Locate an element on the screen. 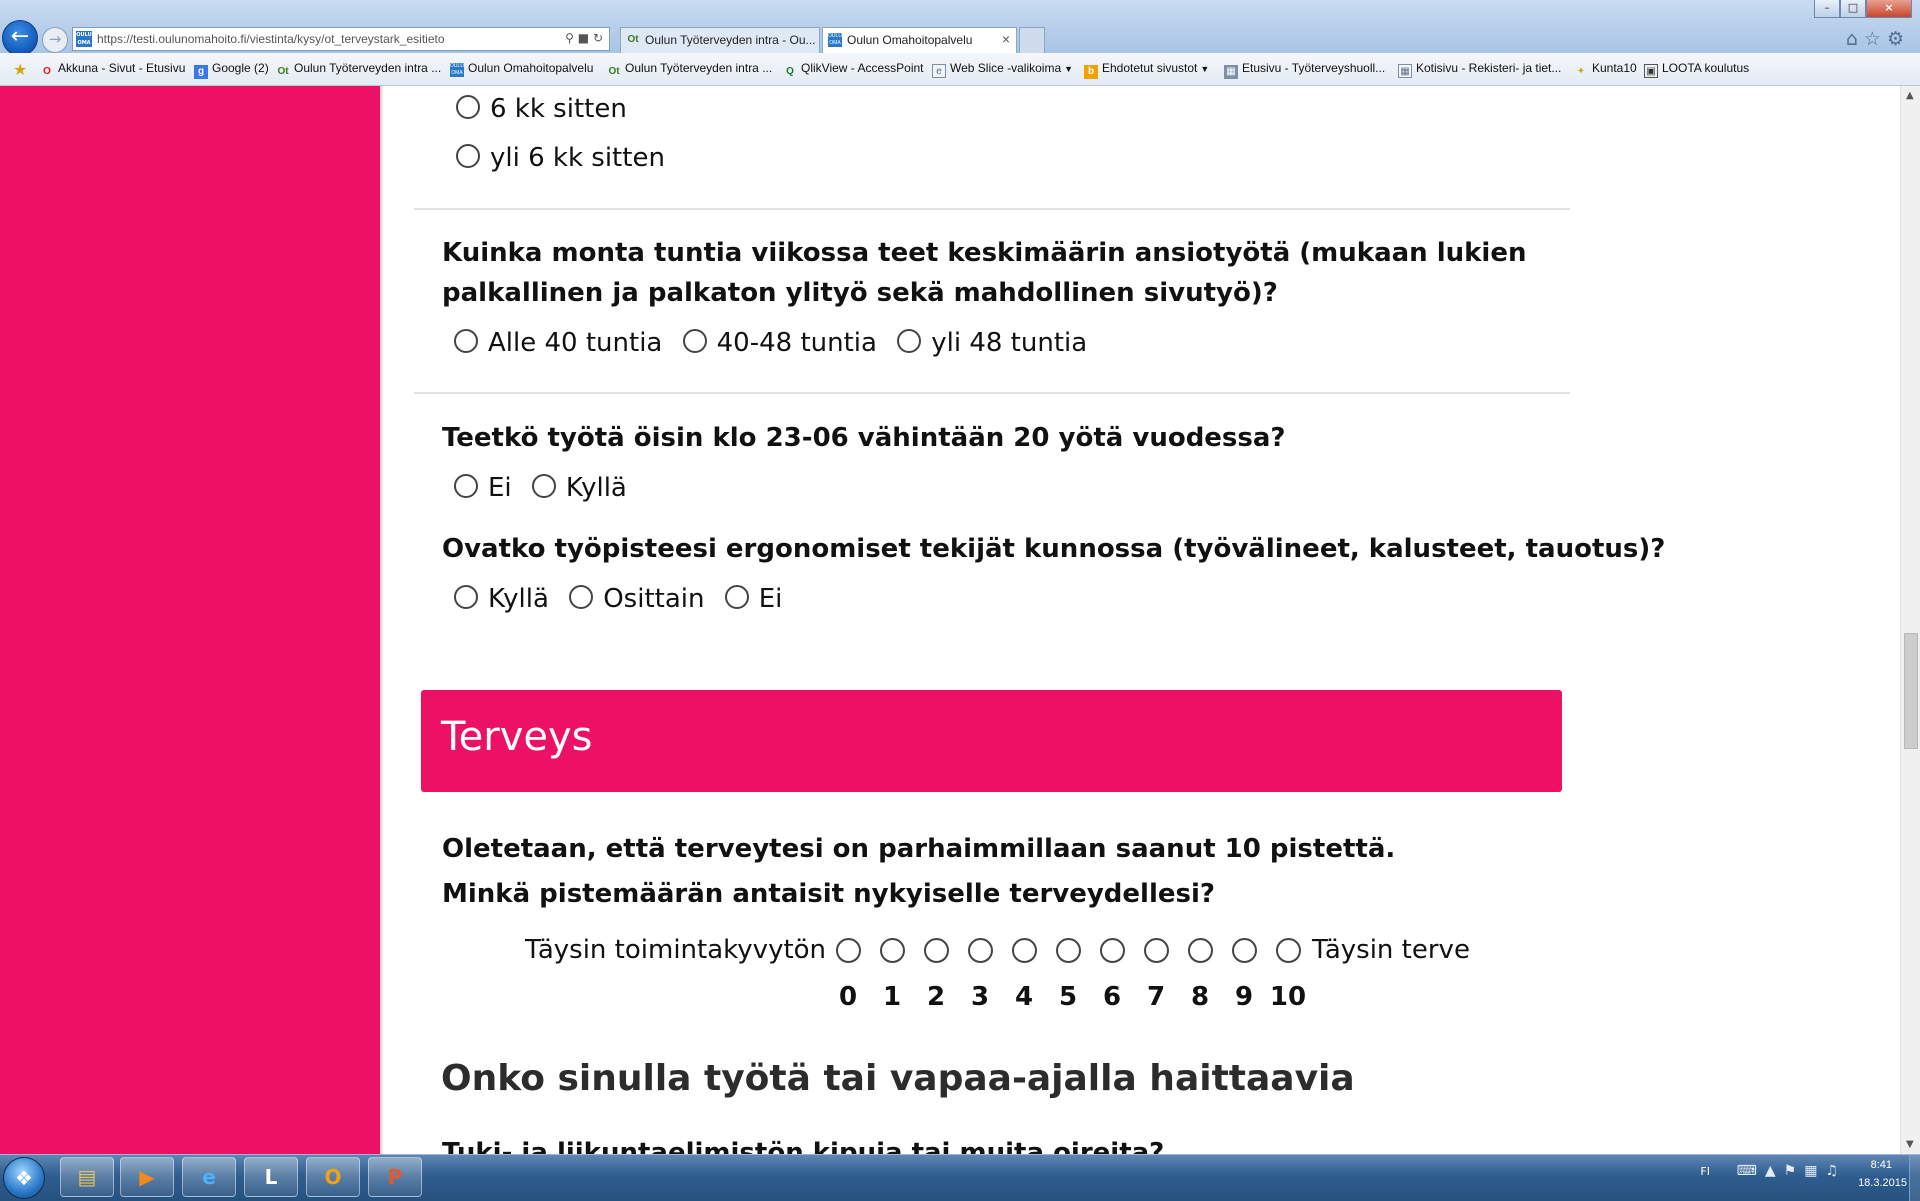 This screenshot has width=1920, height=1201. favorite-qlikview: Q QlikView - AccessPoint is located at coordinates (853, 70).